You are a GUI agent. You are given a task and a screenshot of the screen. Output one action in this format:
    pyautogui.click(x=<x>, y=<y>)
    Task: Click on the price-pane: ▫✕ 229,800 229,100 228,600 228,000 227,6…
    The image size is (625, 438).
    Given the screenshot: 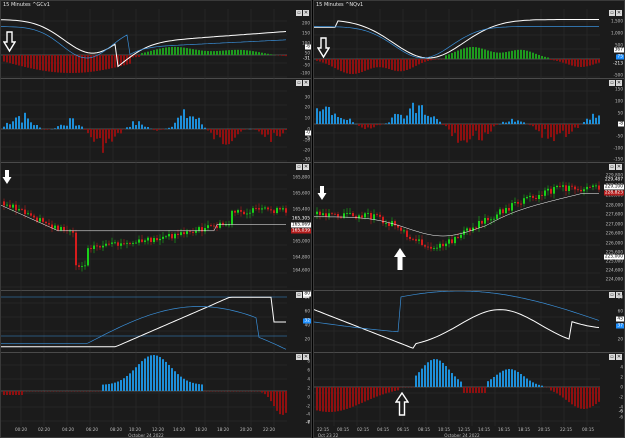 What is the action you would take?
    pyautogui.click(x=469, y=227)
    